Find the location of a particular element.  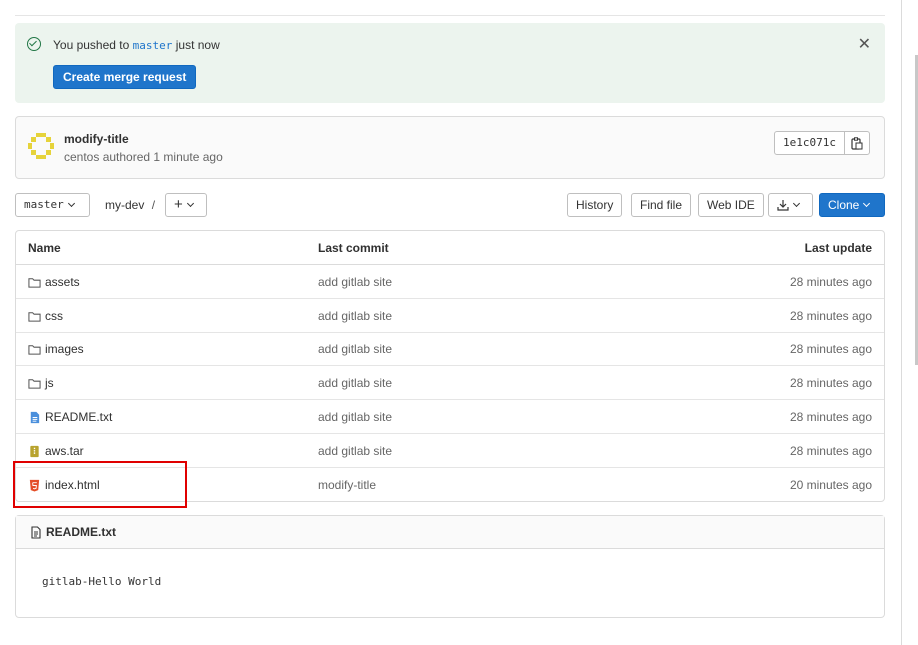

file-name-link: aws.tar is located at coordinates (64, 451).